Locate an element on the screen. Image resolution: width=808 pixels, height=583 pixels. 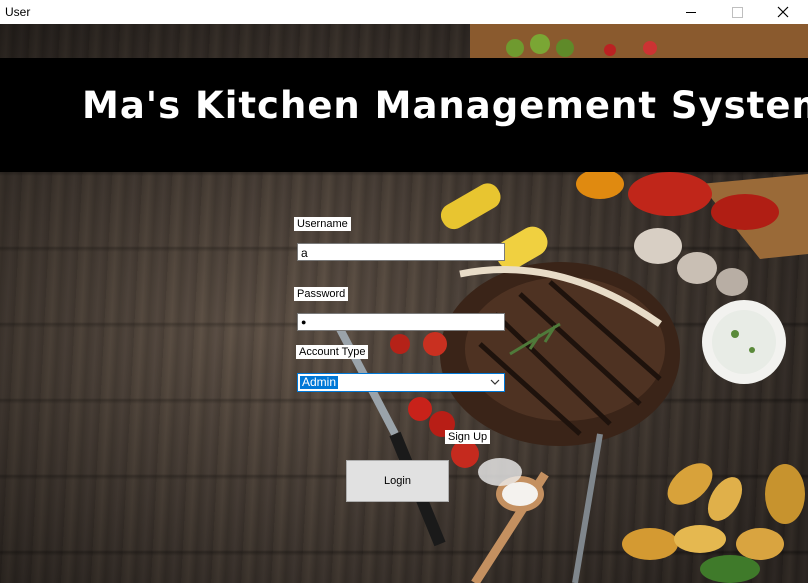
app-title: Ma's Kitchen Management System is located at coordinates (445, 105).